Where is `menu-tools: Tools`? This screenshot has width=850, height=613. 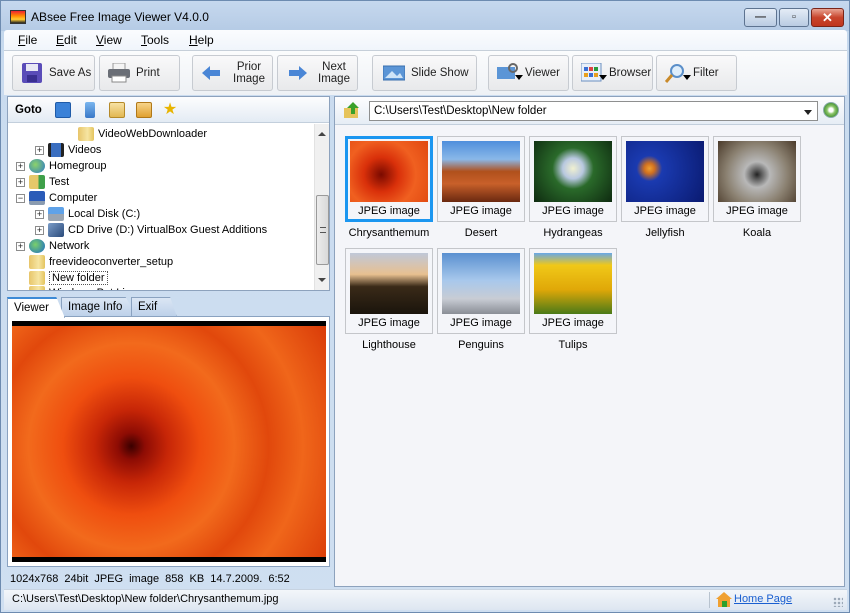
menu-tools: Tools is located at coordinates (155, 40).